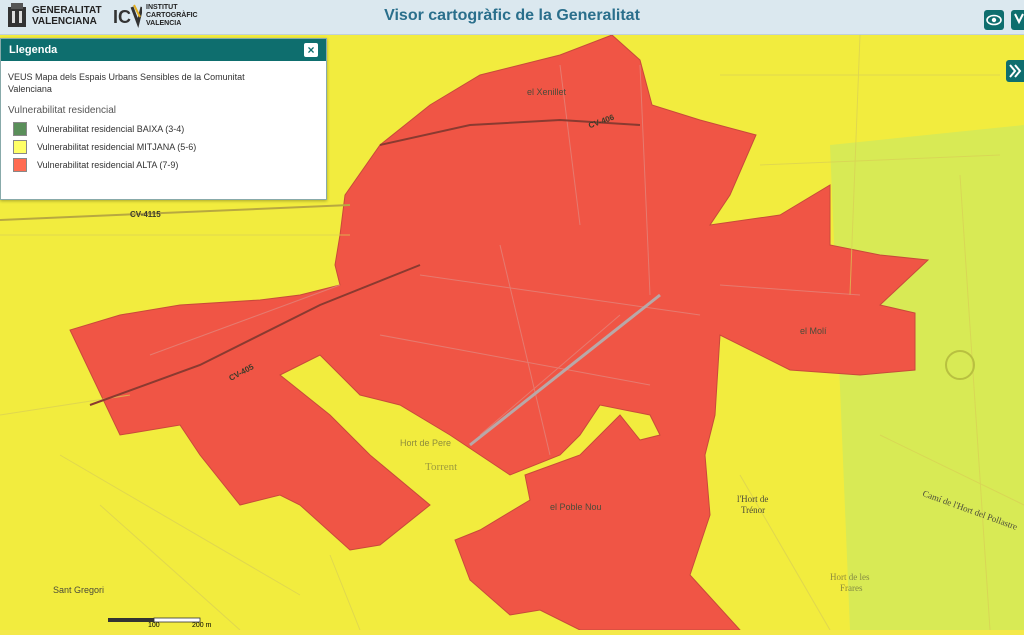  Describe the element at coordinates (441, 467) in the screenshot. I see `label-torrent: Torrent` at that location.